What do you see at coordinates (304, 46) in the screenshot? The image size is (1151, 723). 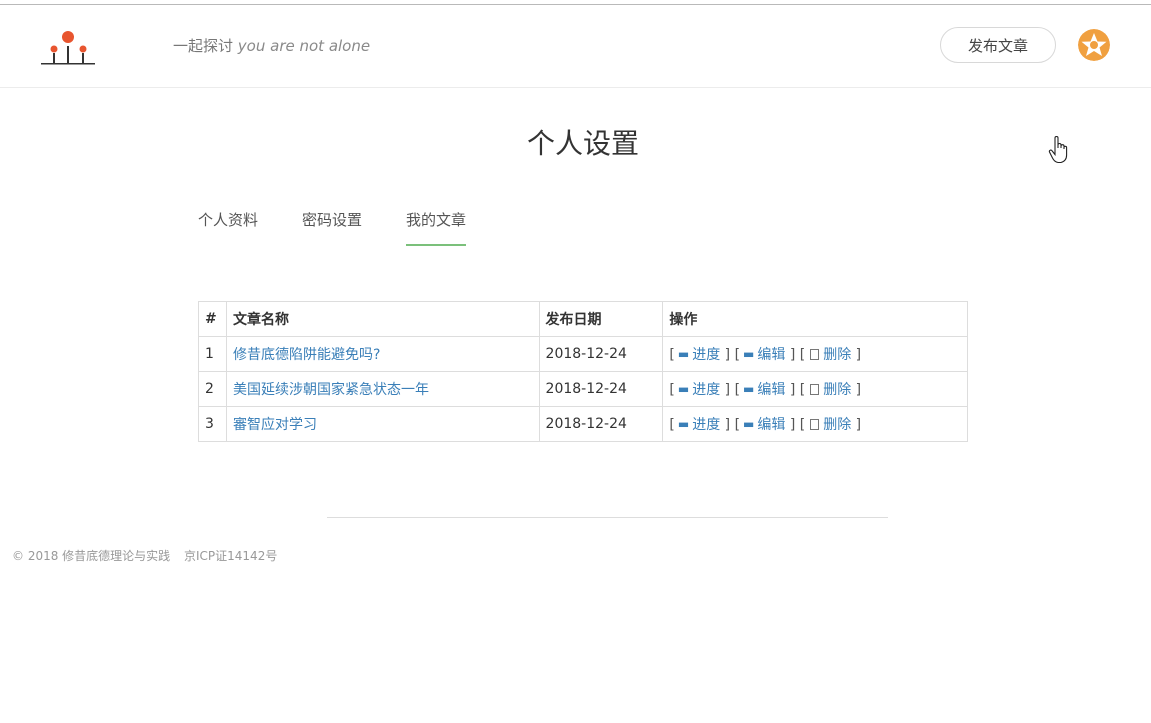 I see `slogan-english: you are not alone` at bounding box center [304, 46].